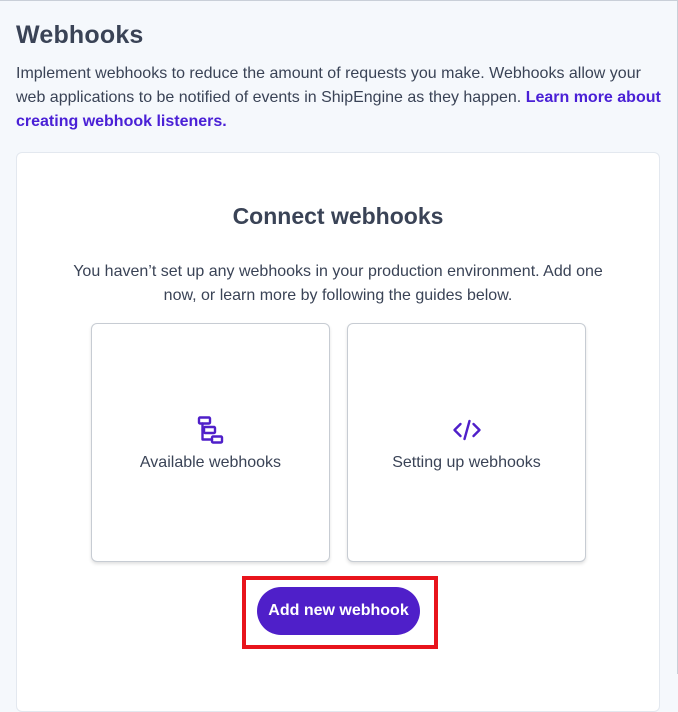  What do you see at coordinates (338, 611) in the screenshot?
I see `add-new-webhook-button: Add new webhook` at bounding box center [338, 611].